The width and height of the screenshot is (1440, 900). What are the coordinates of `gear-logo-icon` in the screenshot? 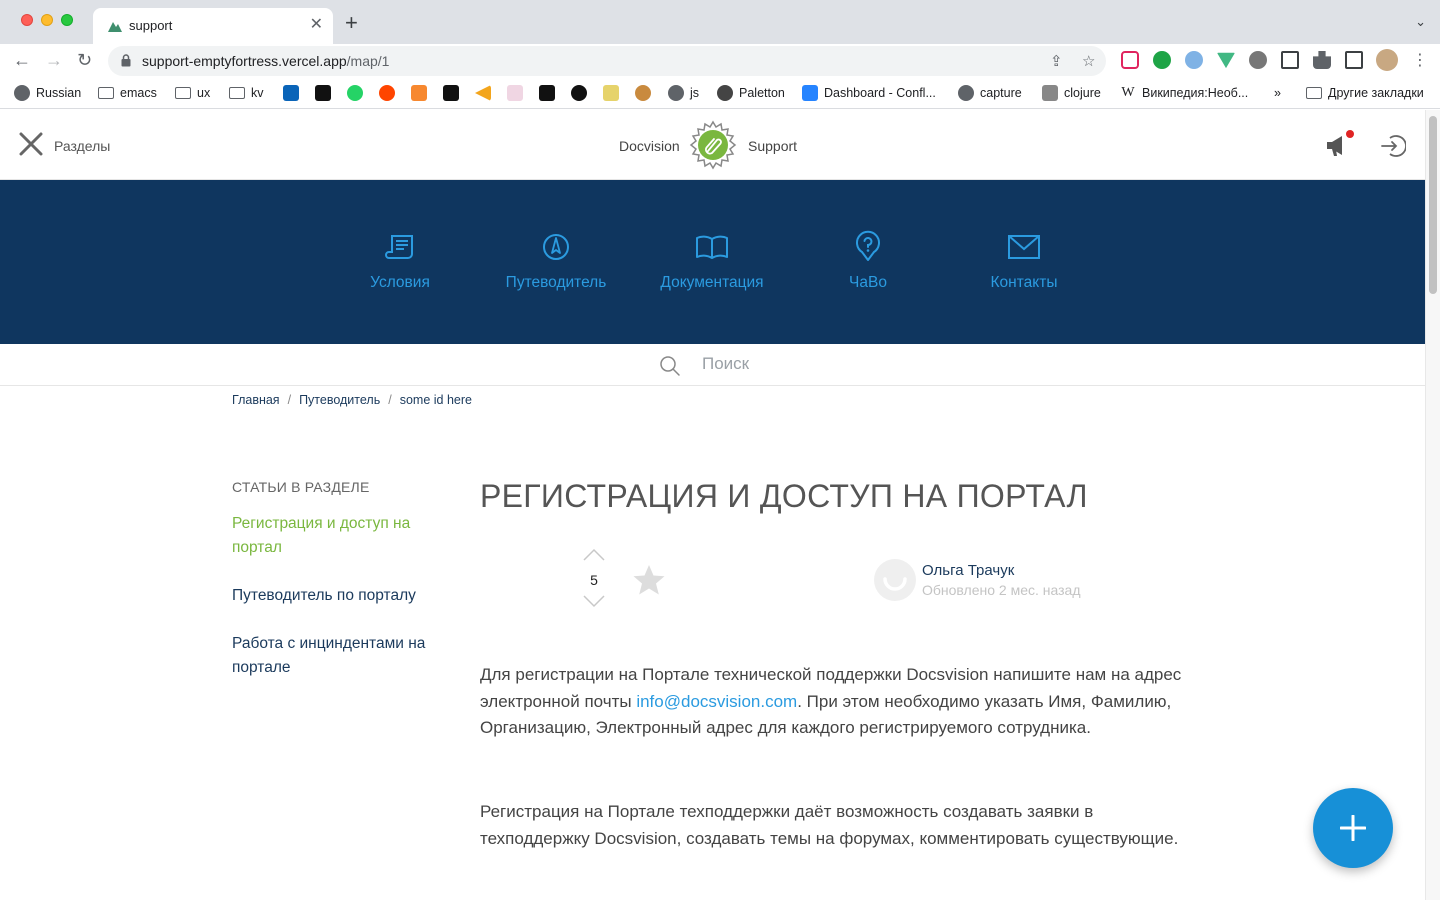 It's located at (713, 145).